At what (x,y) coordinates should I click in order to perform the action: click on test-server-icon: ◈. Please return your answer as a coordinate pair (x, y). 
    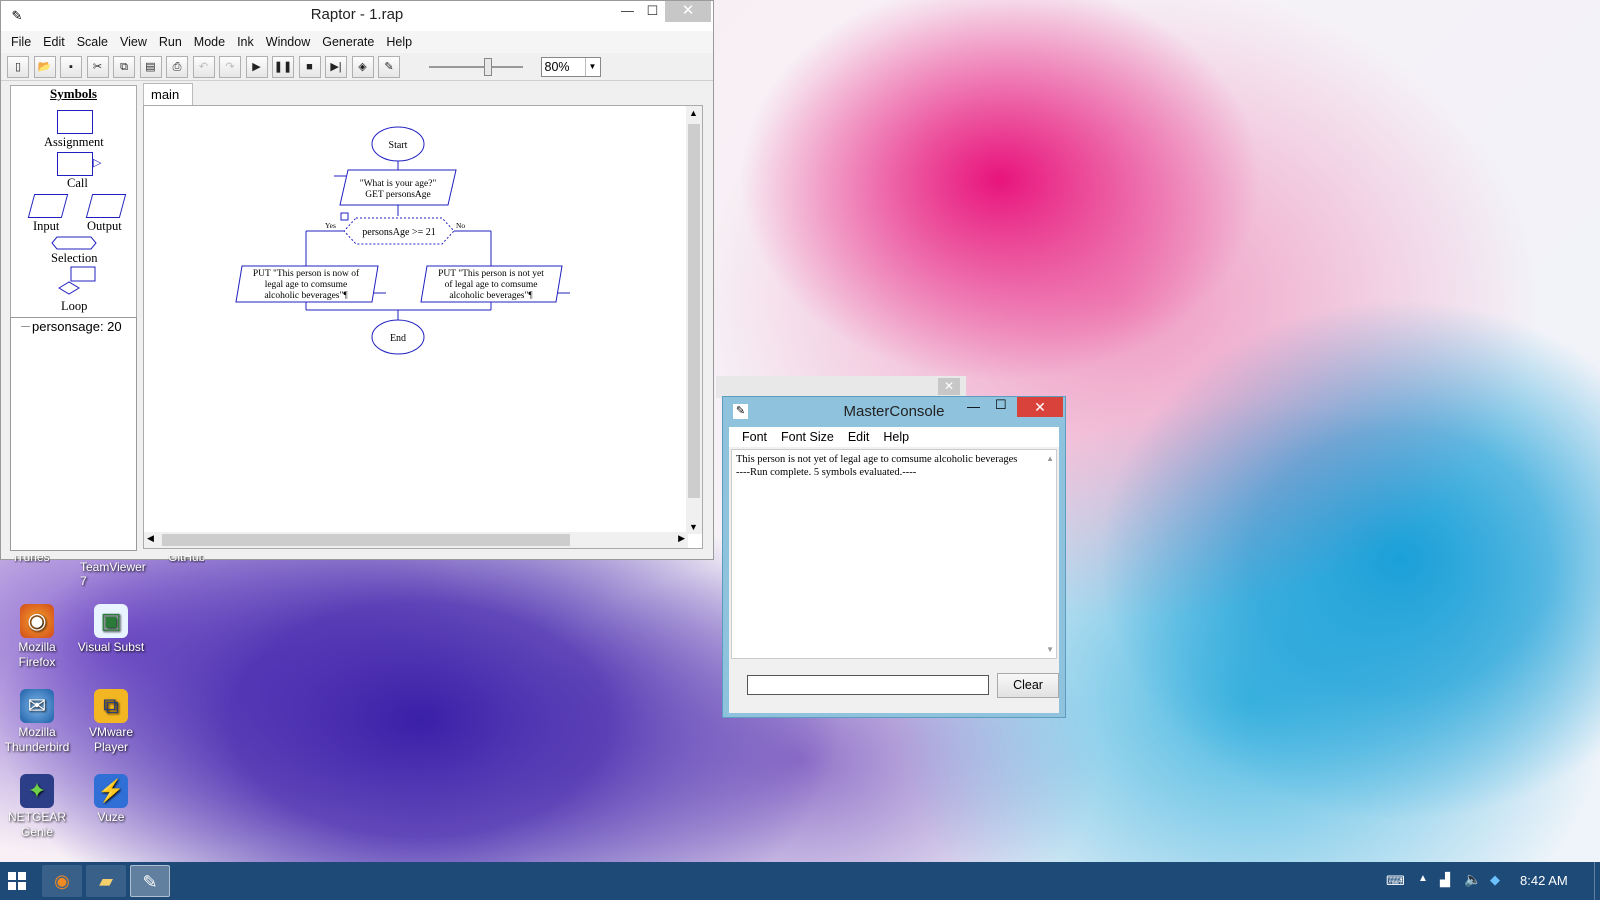
    Looking at the image, I should click on (362, 66).